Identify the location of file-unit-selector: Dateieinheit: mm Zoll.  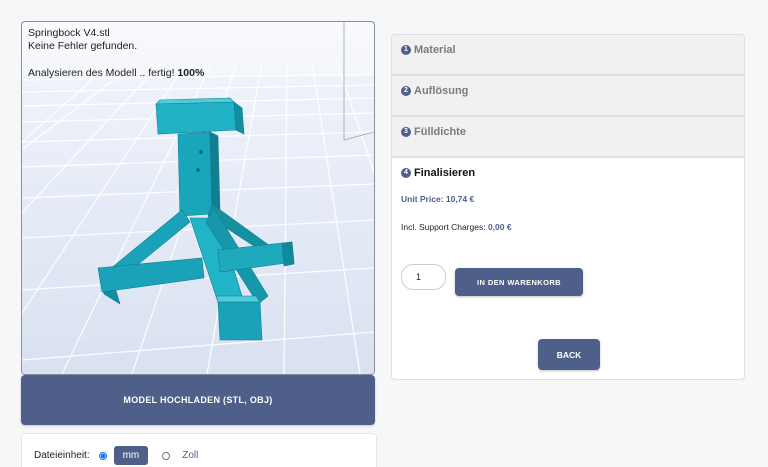
(116, 455).